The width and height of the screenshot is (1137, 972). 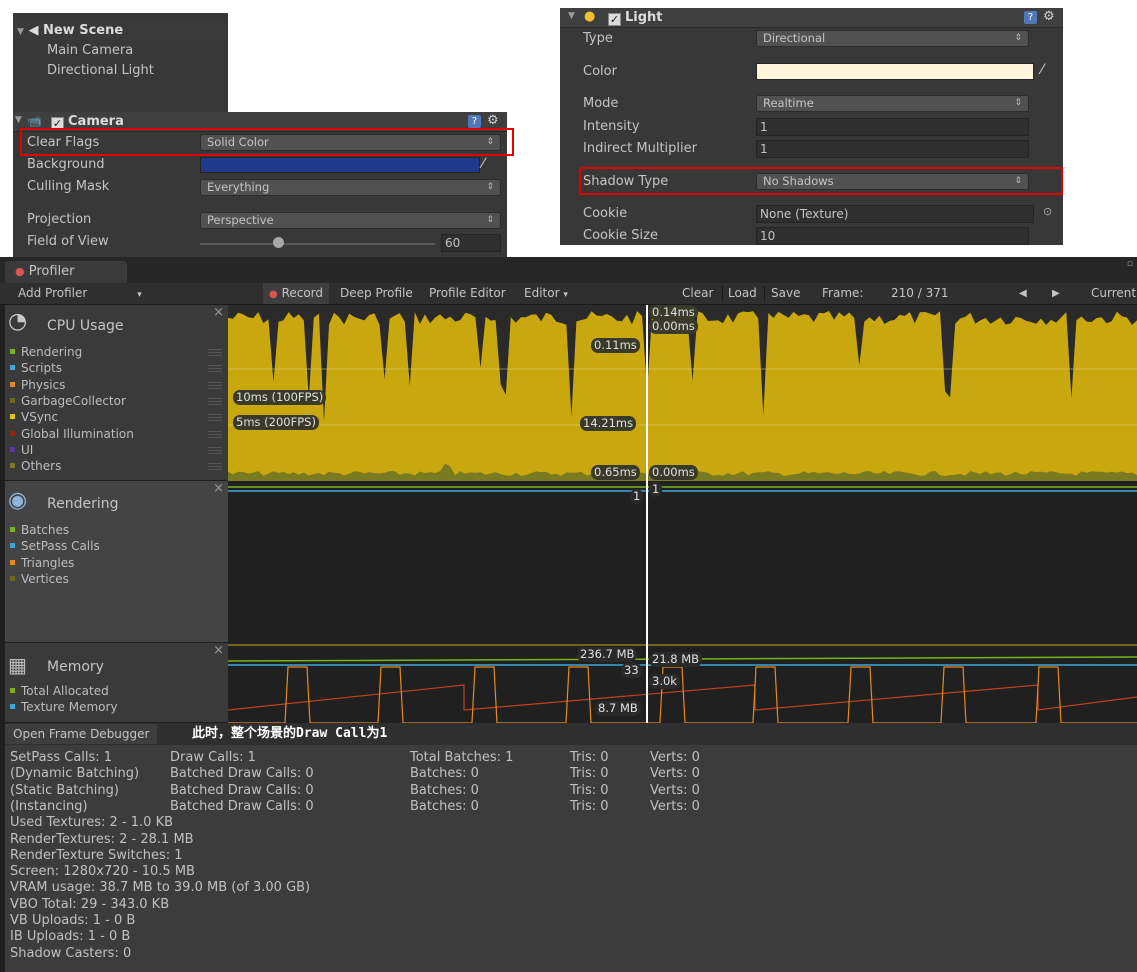 What do you see at coordinates (1023, 293) in the screenshot?
I see `prev-frame-icon: ◀` at bounding box center [1023, 293].